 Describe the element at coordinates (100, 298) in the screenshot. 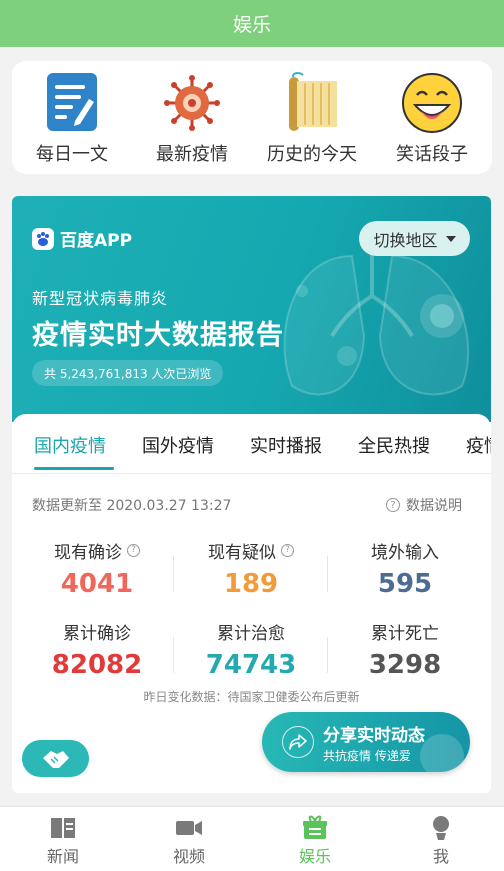

I see `banner-subtitle: 新型冠状病毒肺炎` at that location.